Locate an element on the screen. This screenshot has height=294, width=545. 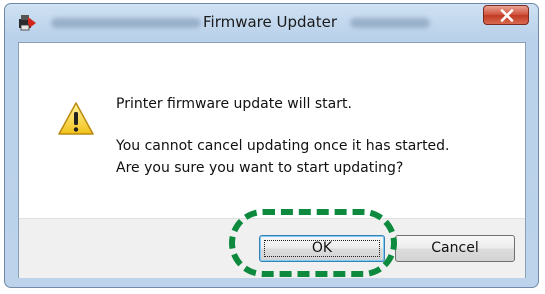
ok-button: OK is located at coordinates (322, 248).